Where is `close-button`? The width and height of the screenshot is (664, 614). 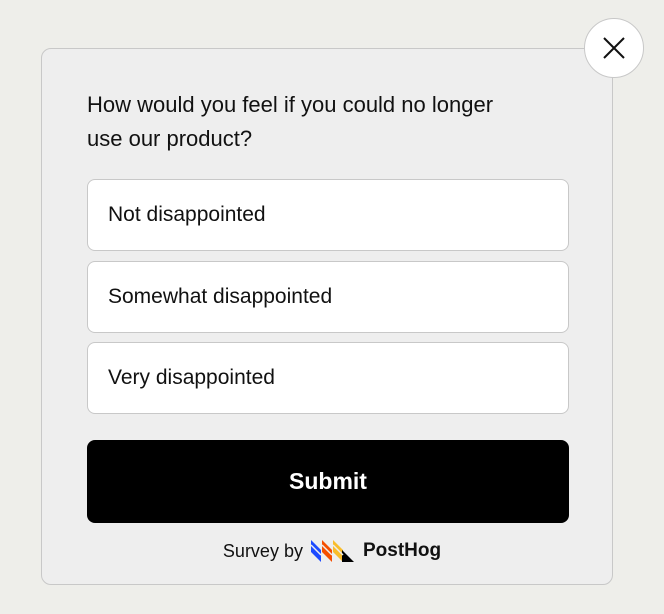 close-button is located at coordinates (614, 48).